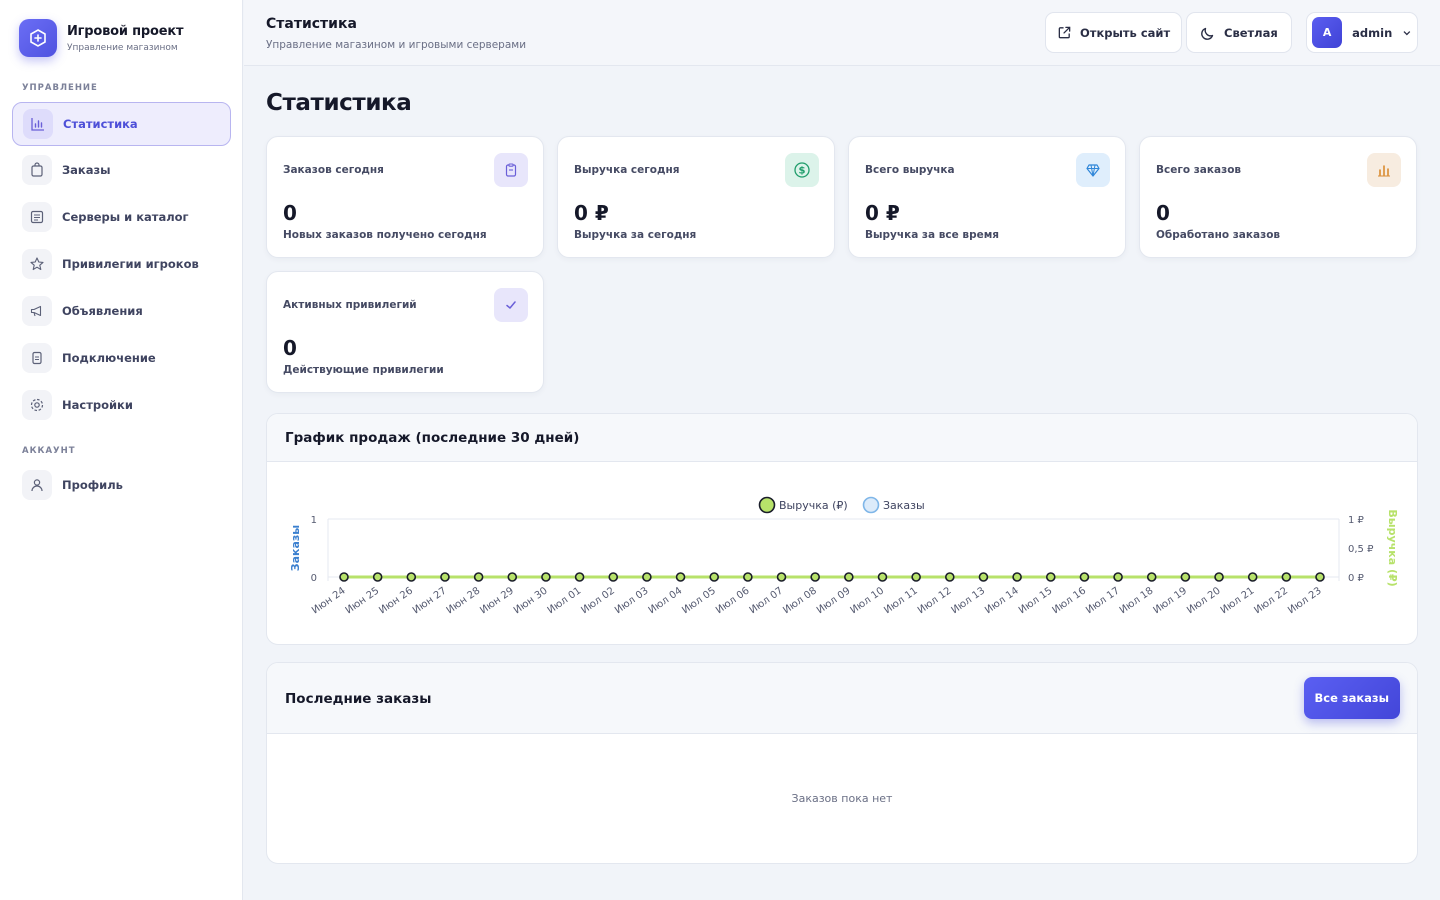  What do you see at coordinates (100, 124) in the screenshot?
I see `sidebar-item-label: Статистика` at bounding box center [100, 124].